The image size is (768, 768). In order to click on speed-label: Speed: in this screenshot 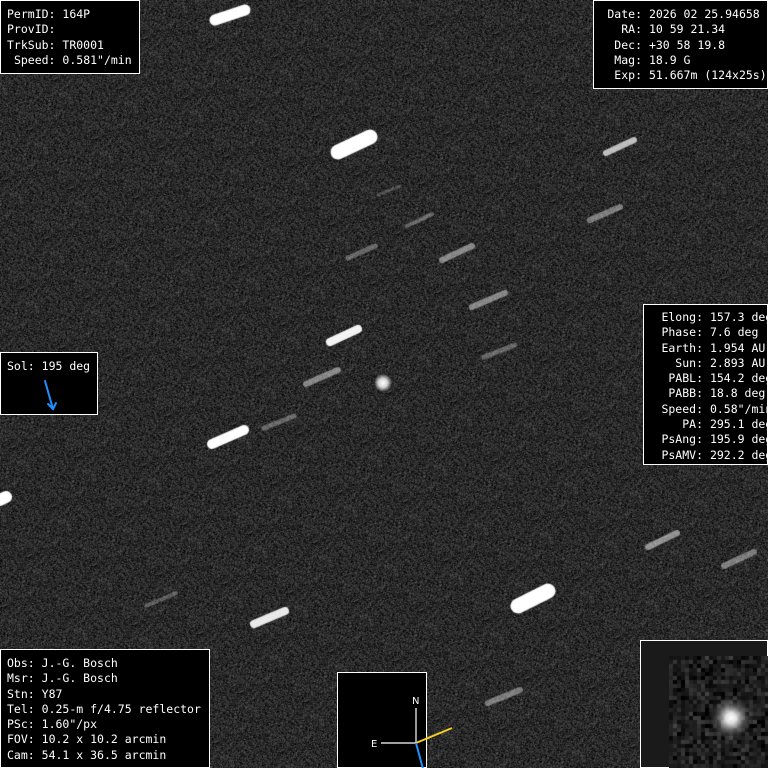, I will do `click(34, 59)`.